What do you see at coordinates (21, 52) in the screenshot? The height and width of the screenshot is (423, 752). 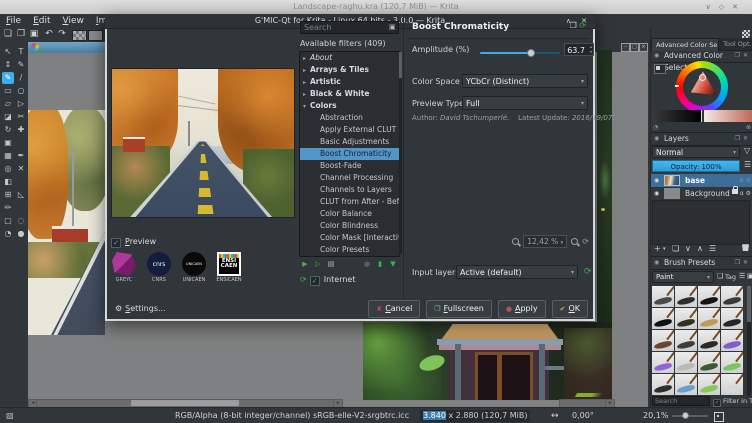 I see `tool-icon-r0c1: T` at bounding box center [21, 52].